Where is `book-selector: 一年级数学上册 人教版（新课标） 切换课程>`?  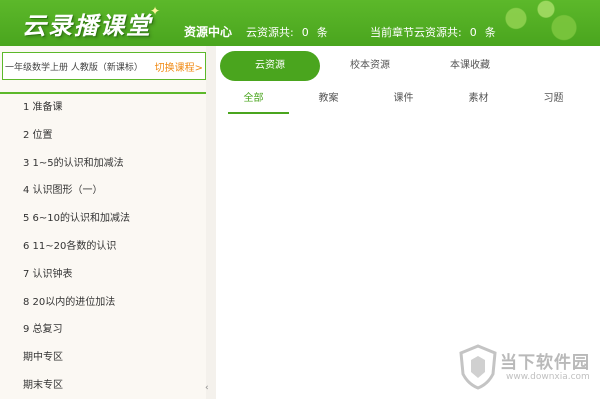
book-selector: 一年级数学上册 人教版（新课标） 切换课程> is located at coordinates (104, 66).